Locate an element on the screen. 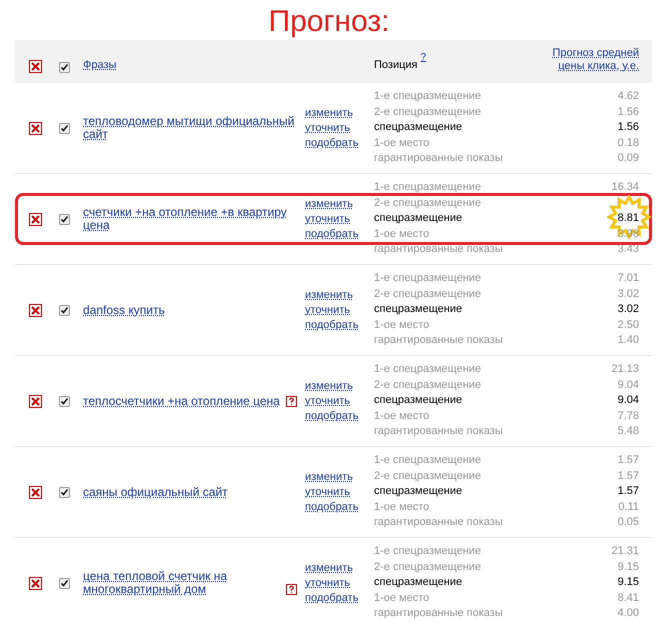 Image resolution: width=658 pixels, height=623 pixels. phrase-link: саяны официальный сайт is located at coordinates (155, 492).